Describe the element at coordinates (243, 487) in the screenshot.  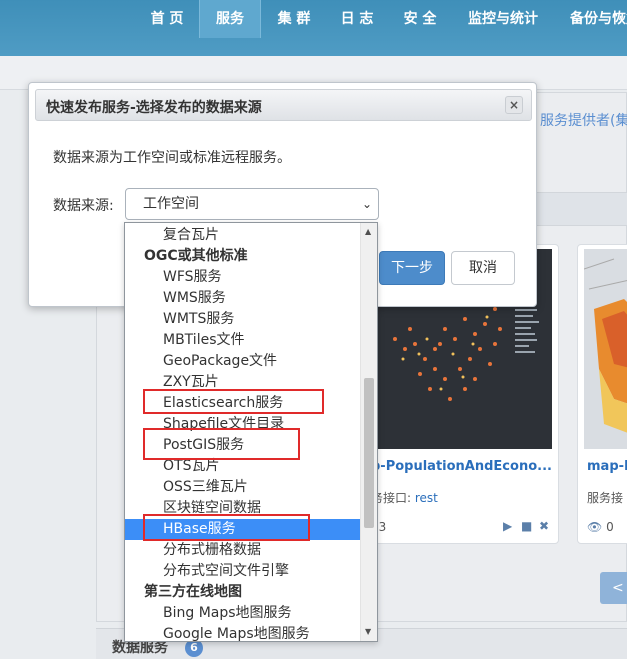
I see `dropdown-option: OSS三维瓦片` at that location.